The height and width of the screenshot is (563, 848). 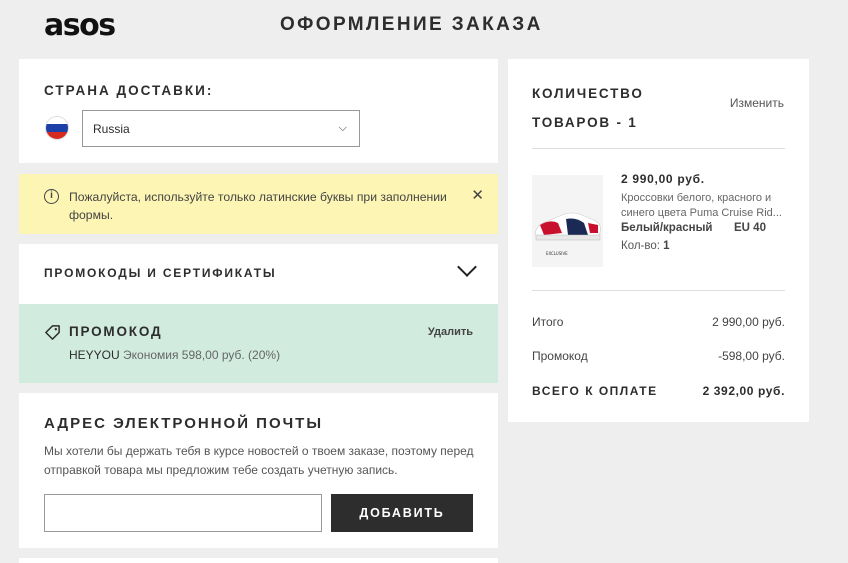 What do you see at coordinates (588, 108) in the screenshot?
I see `item-count-heading: КОЛИЧЕСТВО ТОВАРОВ - 1` at bounding box center [588, 108].